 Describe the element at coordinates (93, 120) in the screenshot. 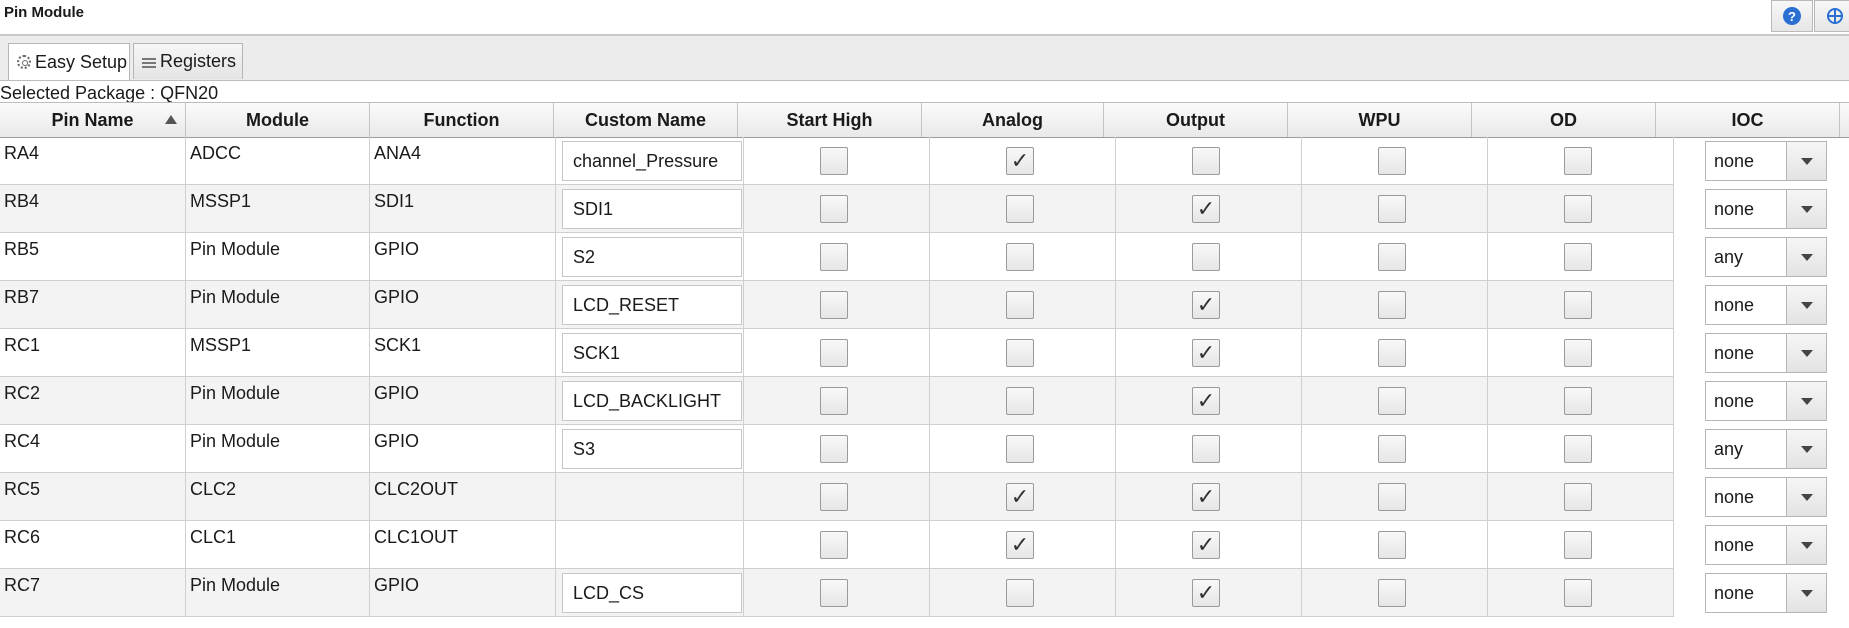

I see `column-header-pin-name: Pin Name` at that location.